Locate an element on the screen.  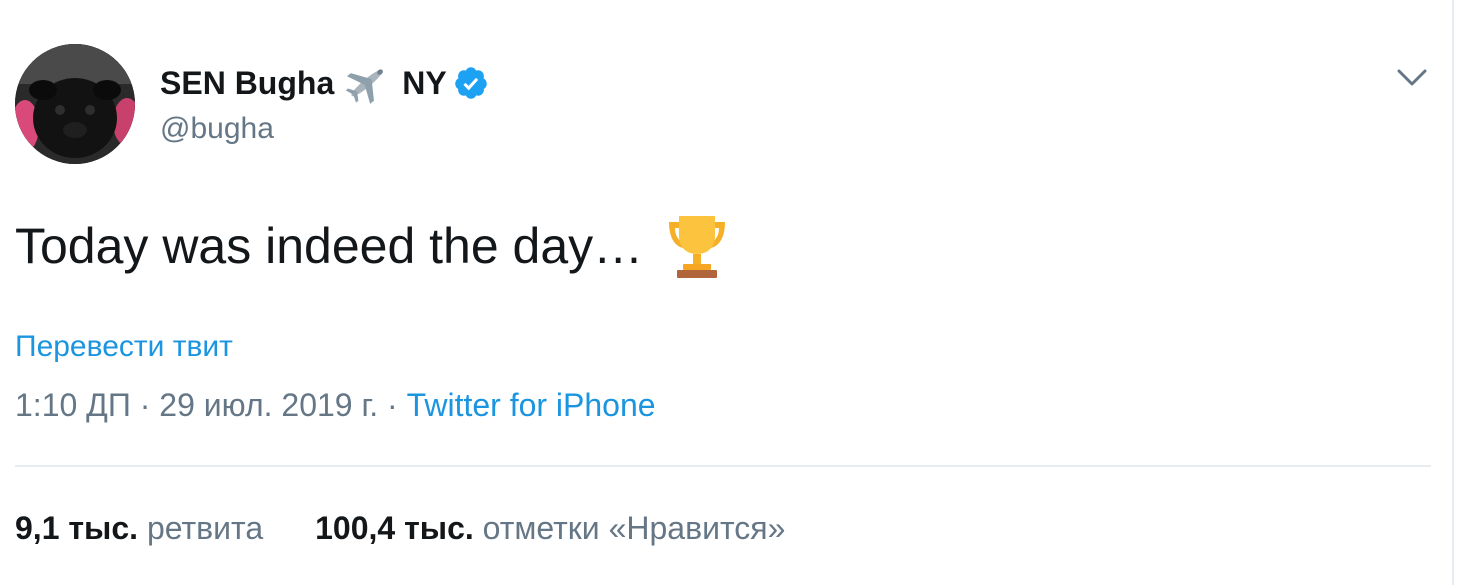
avatar is located at coordinates (75, 104).